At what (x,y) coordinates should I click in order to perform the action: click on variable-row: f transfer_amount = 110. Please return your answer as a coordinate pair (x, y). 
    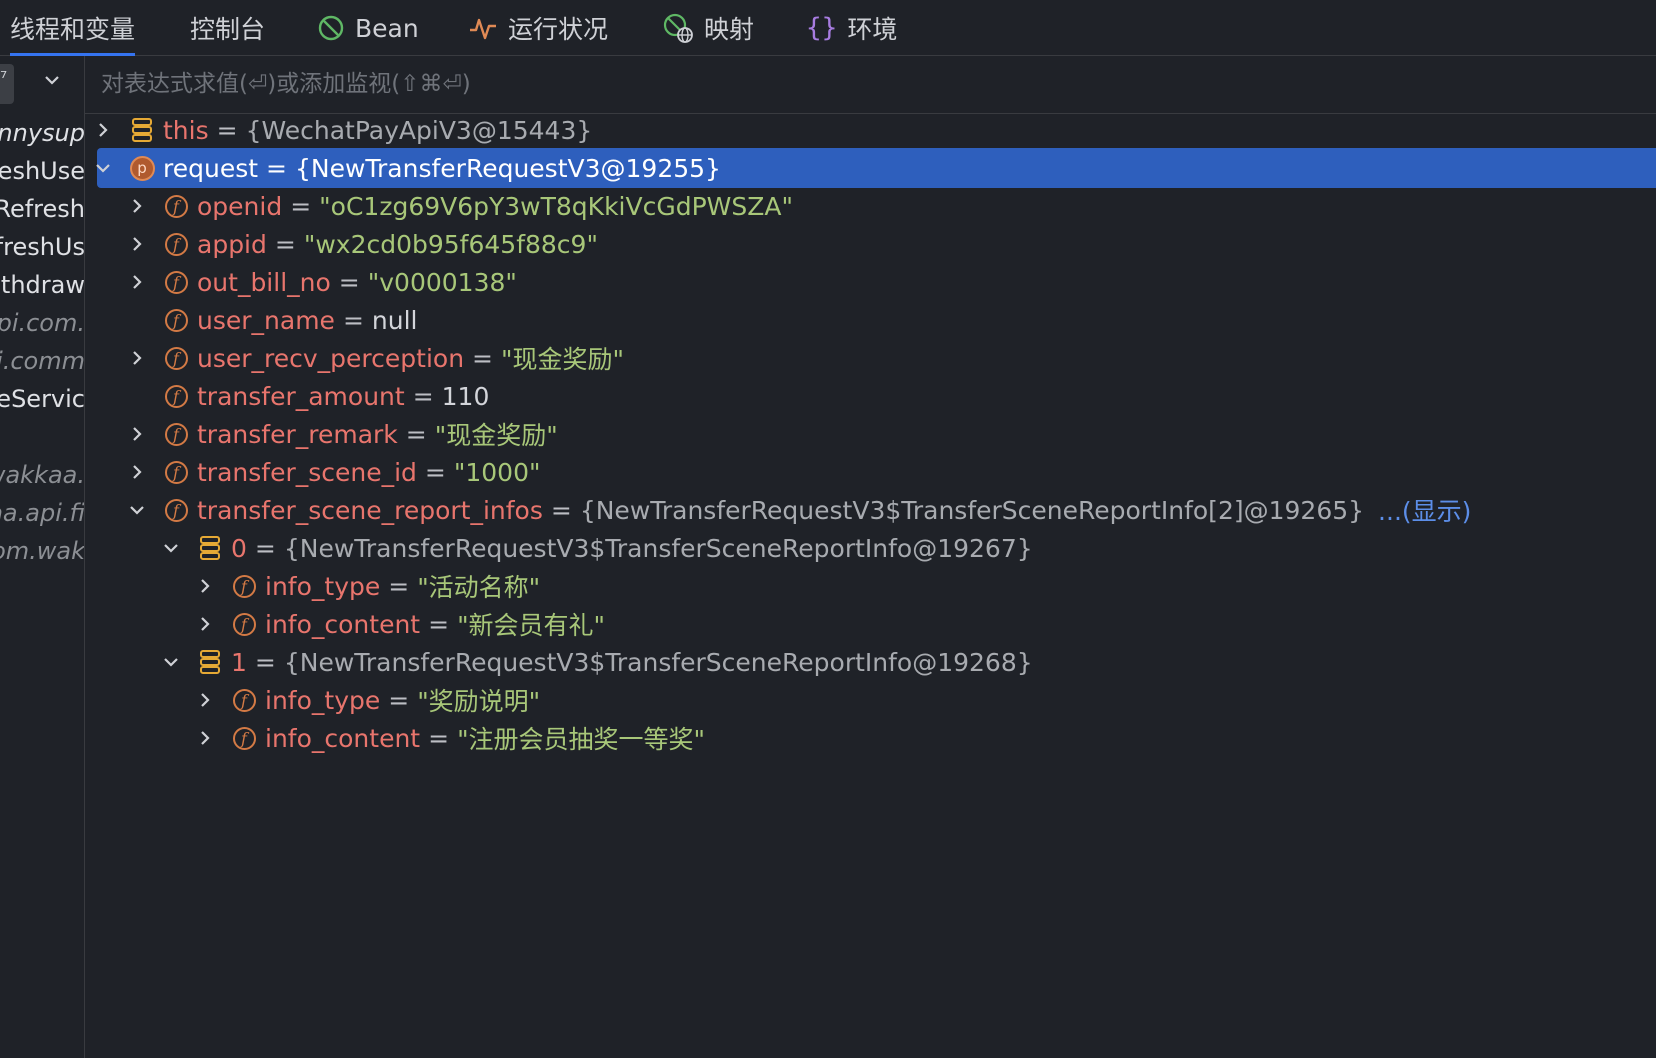
    Looking at the image, I should click on (870, 396).